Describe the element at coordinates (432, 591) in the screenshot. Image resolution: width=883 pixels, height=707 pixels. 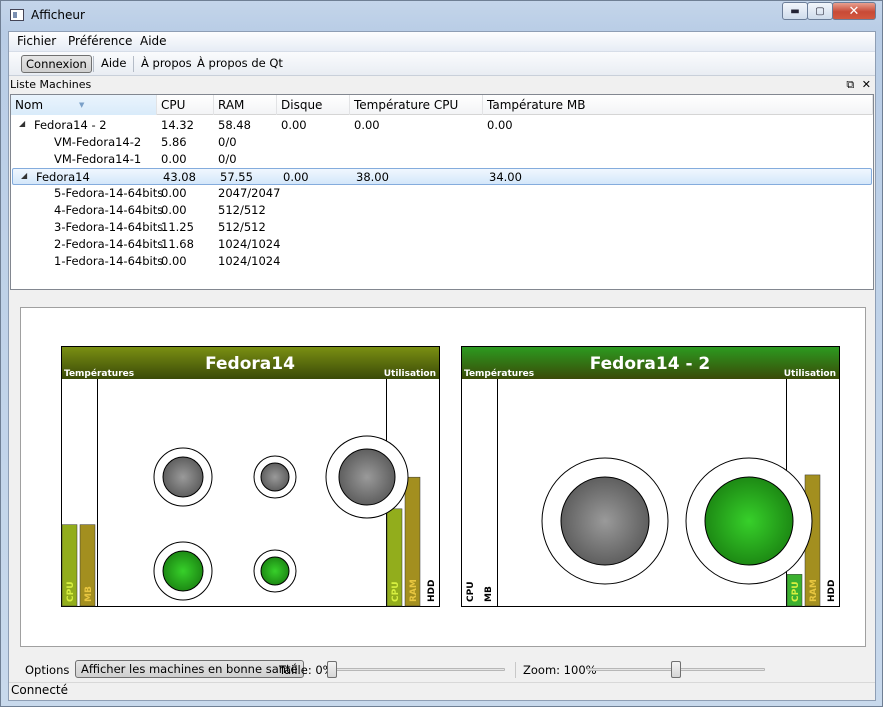
I see `utilisation-bar-label: HDD` at that location.